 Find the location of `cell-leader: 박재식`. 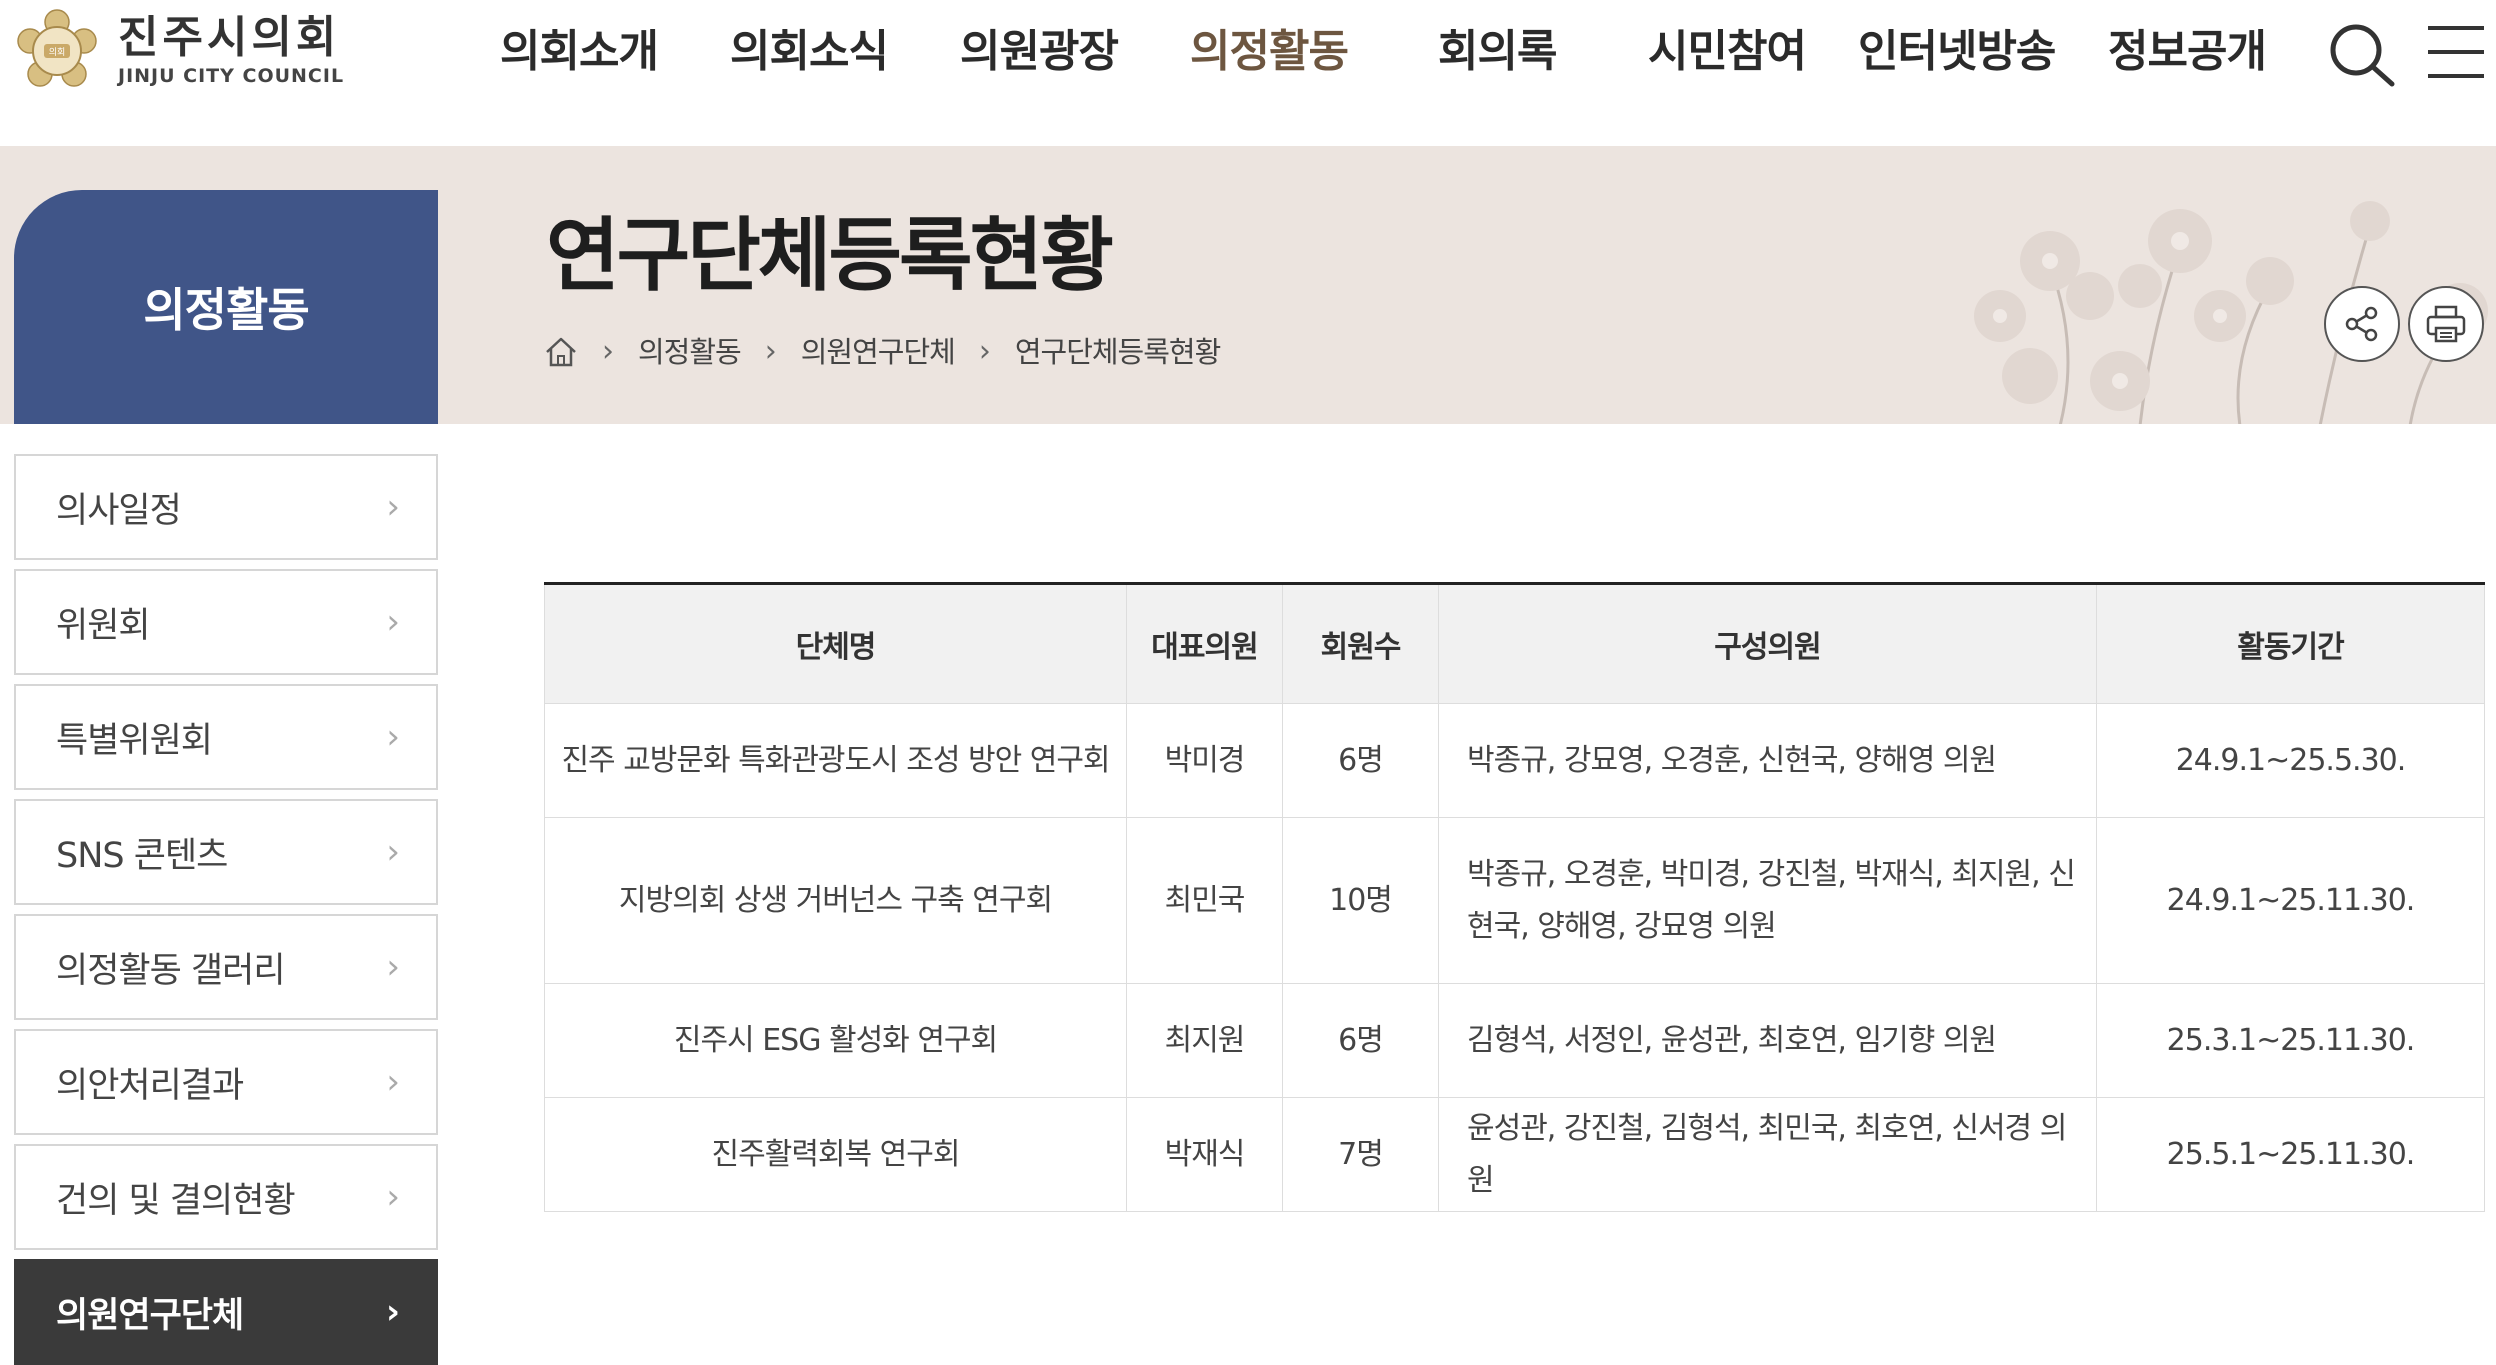

cell-leader: 박재식 is located at coordinates (1204, 1154).